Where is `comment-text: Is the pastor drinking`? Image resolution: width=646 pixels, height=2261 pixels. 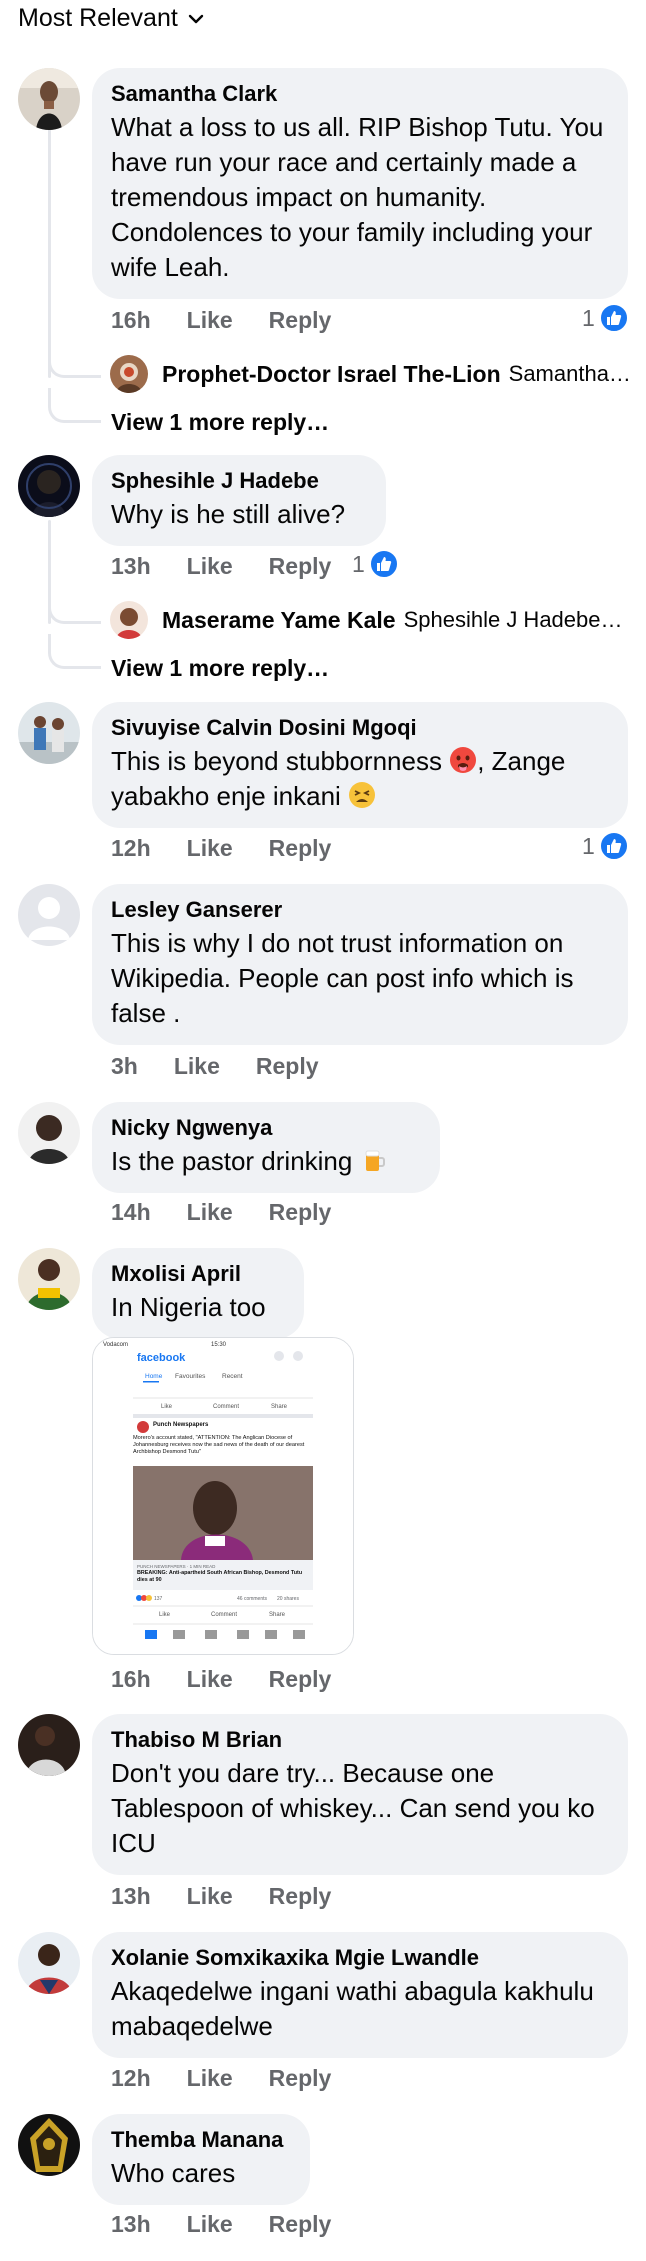 comment-text: Is the pastor drinking is located at coordinates (265, 1161).